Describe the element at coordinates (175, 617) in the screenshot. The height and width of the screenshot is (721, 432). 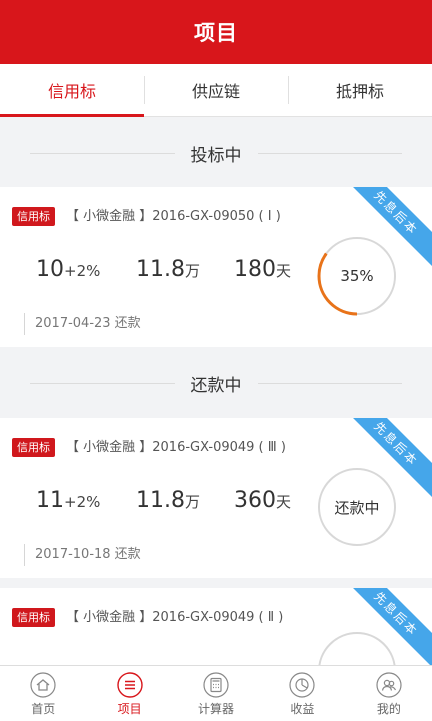
I see `product-name: 【 小微金融 】2016-GX-09049 ( Ⅱ )` at that location.